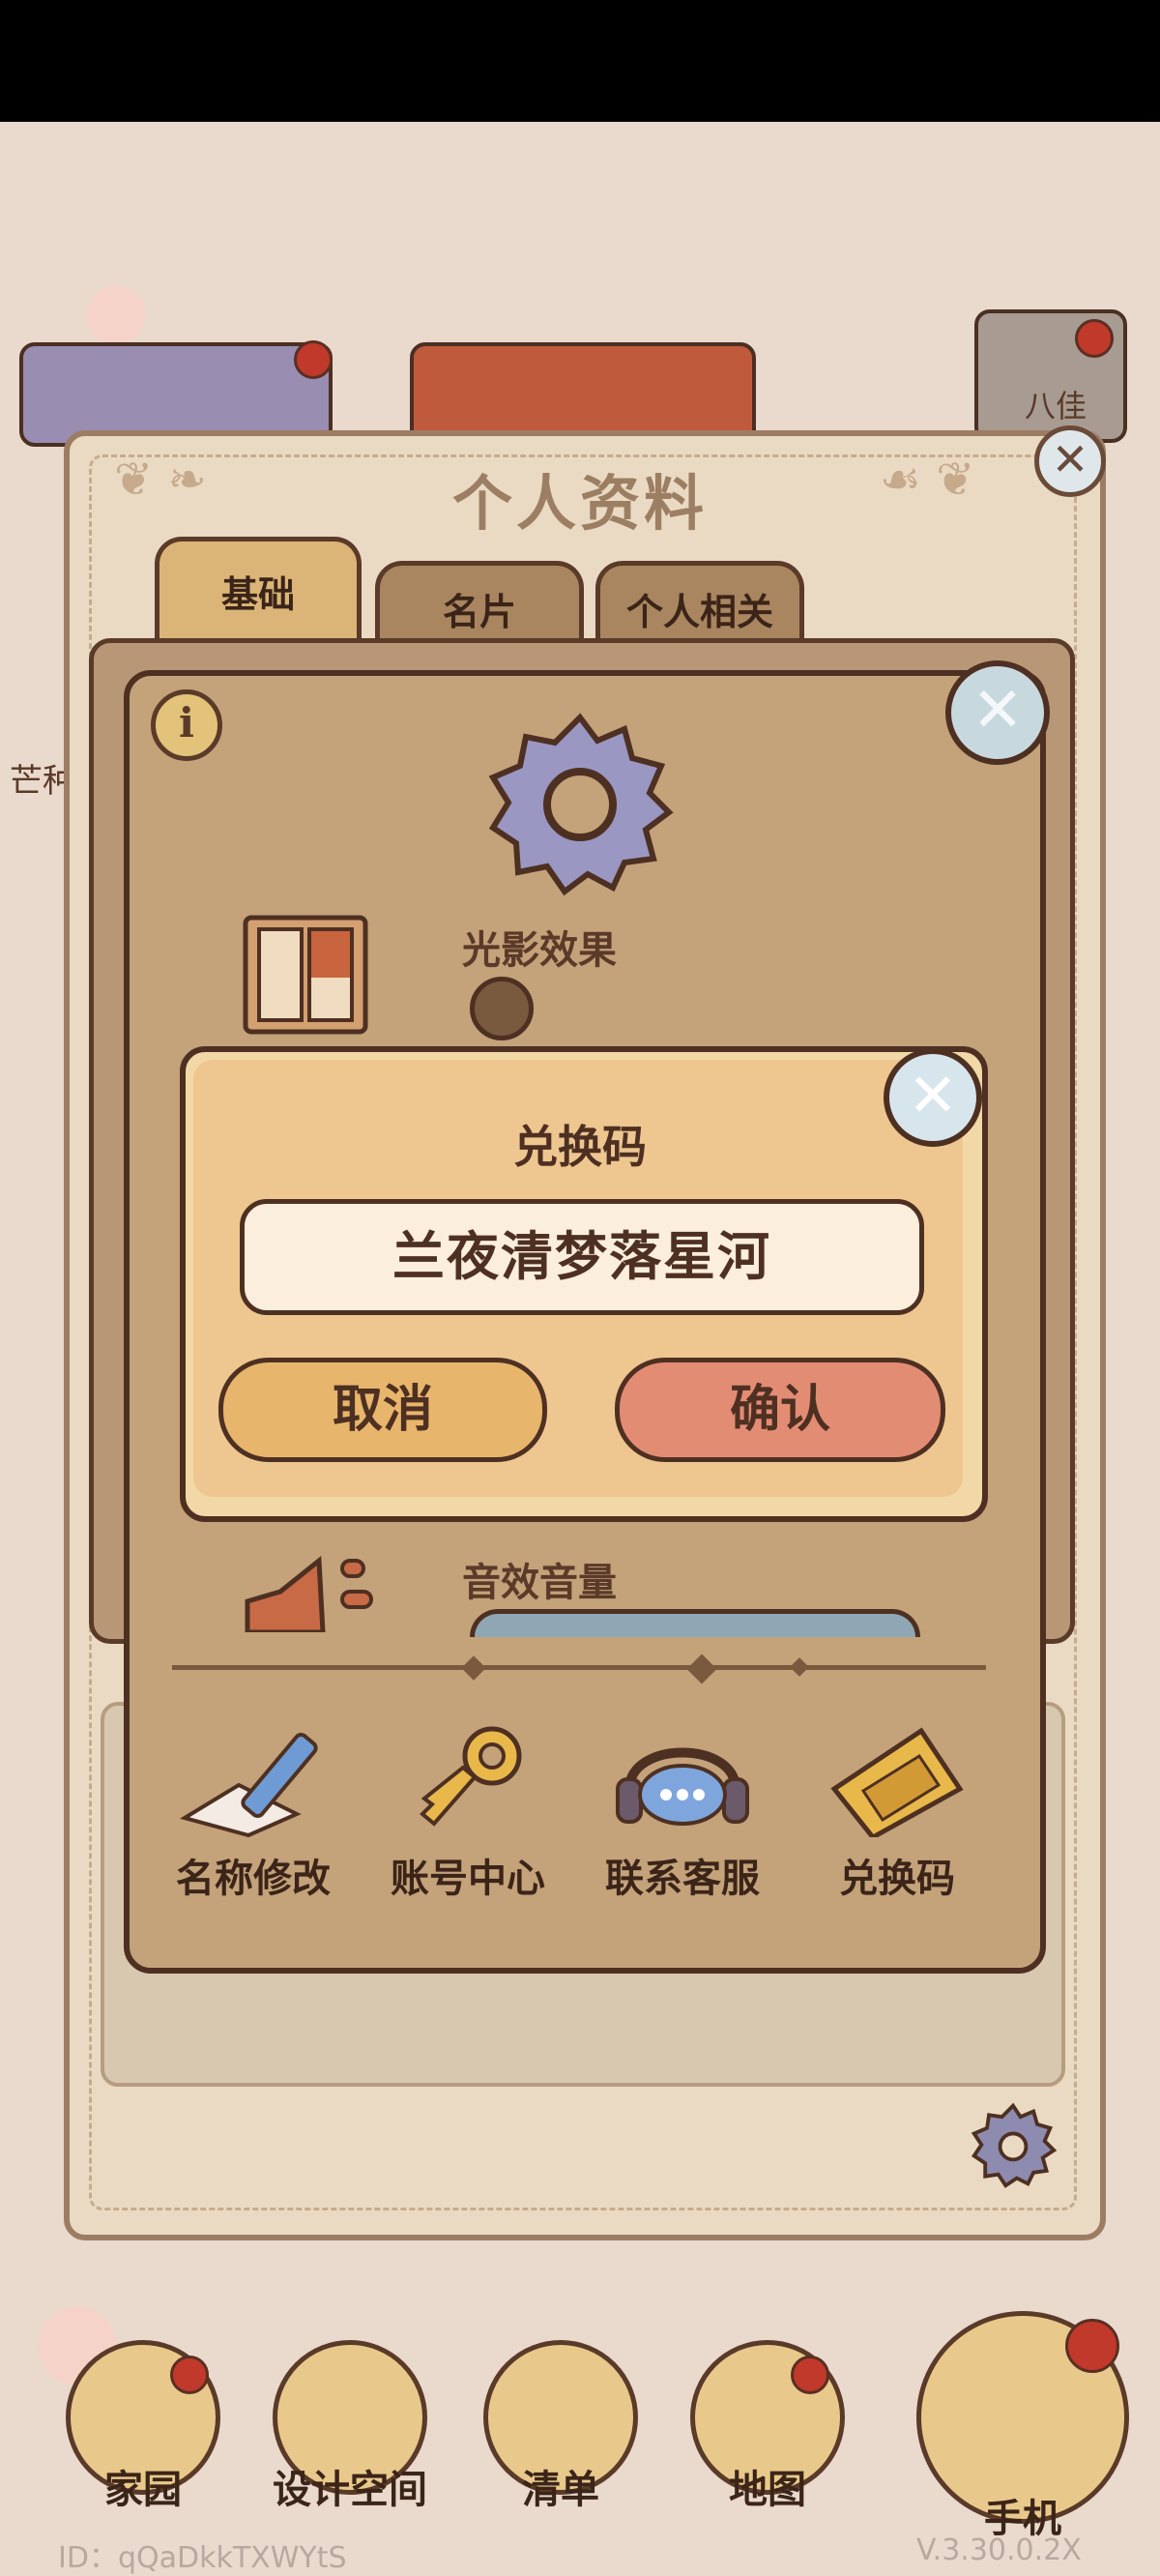 Image resolution: width=1160 pixels, height=2576 pixels. Describe the element at coordinates (383, 1410) in the screenshot. I see `cancel-button: 取消` at that location.